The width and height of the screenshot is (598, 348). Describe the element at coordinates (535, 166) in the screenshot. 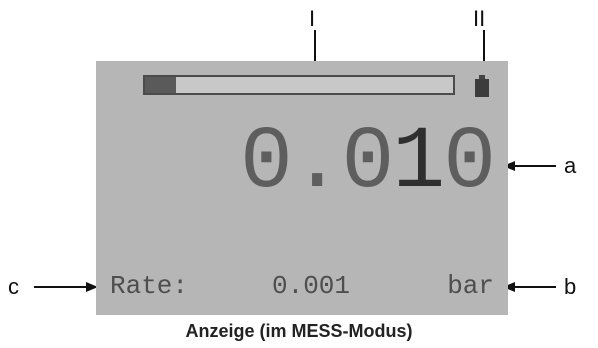

I see `callout-line-a` at that location.